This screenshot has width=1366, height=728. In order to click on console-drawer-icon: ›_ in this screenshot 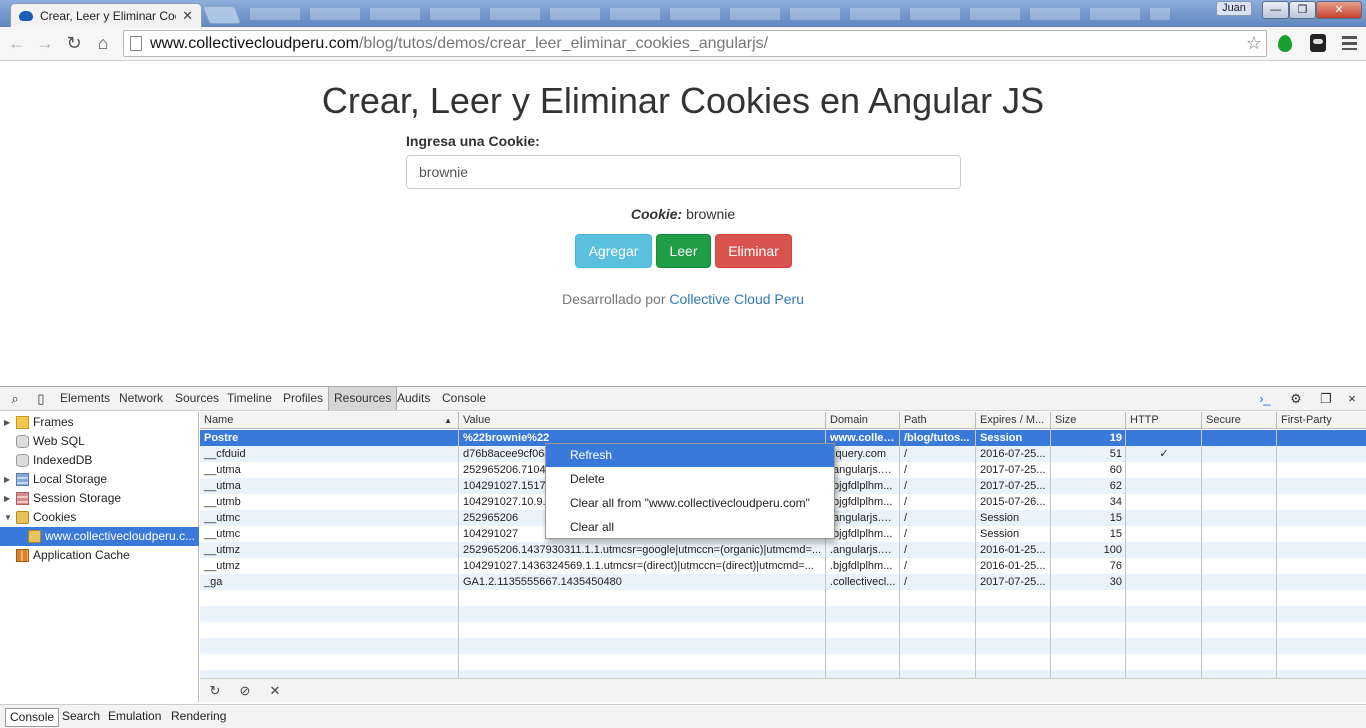, I will do `click(1265, 399)`.